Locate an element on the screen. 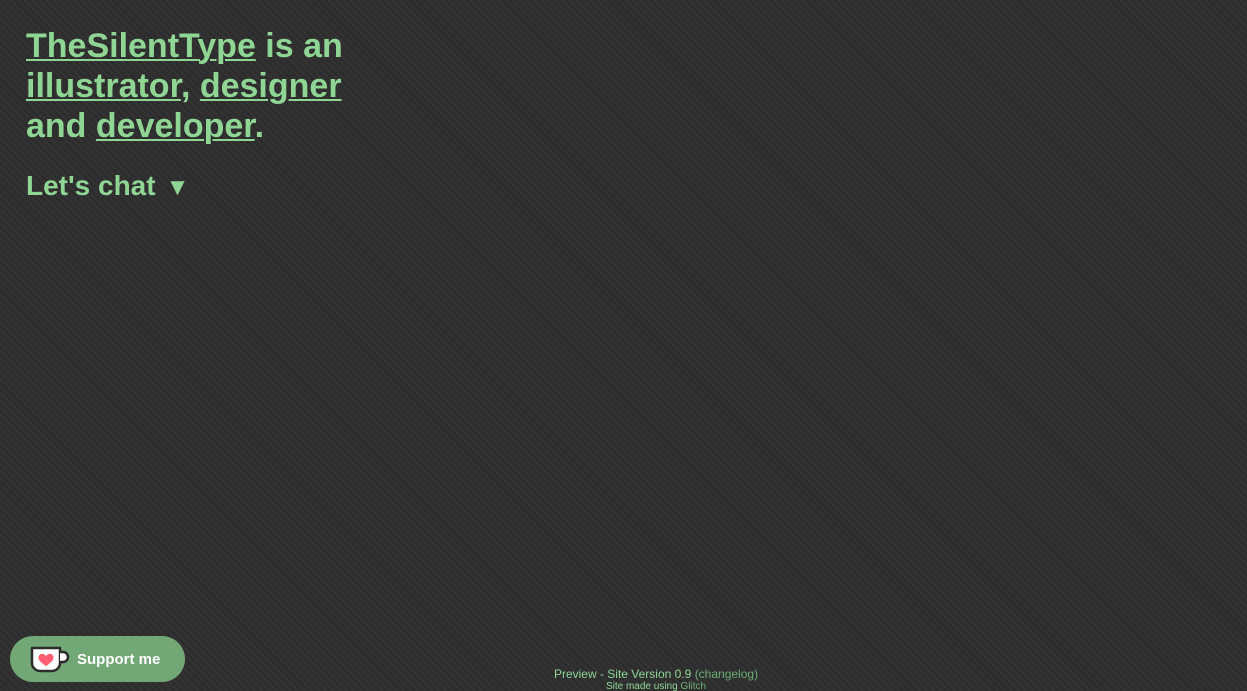 The image size is (1247, 691). illustrator-link: illustrator is located at coordinates (103, 86).